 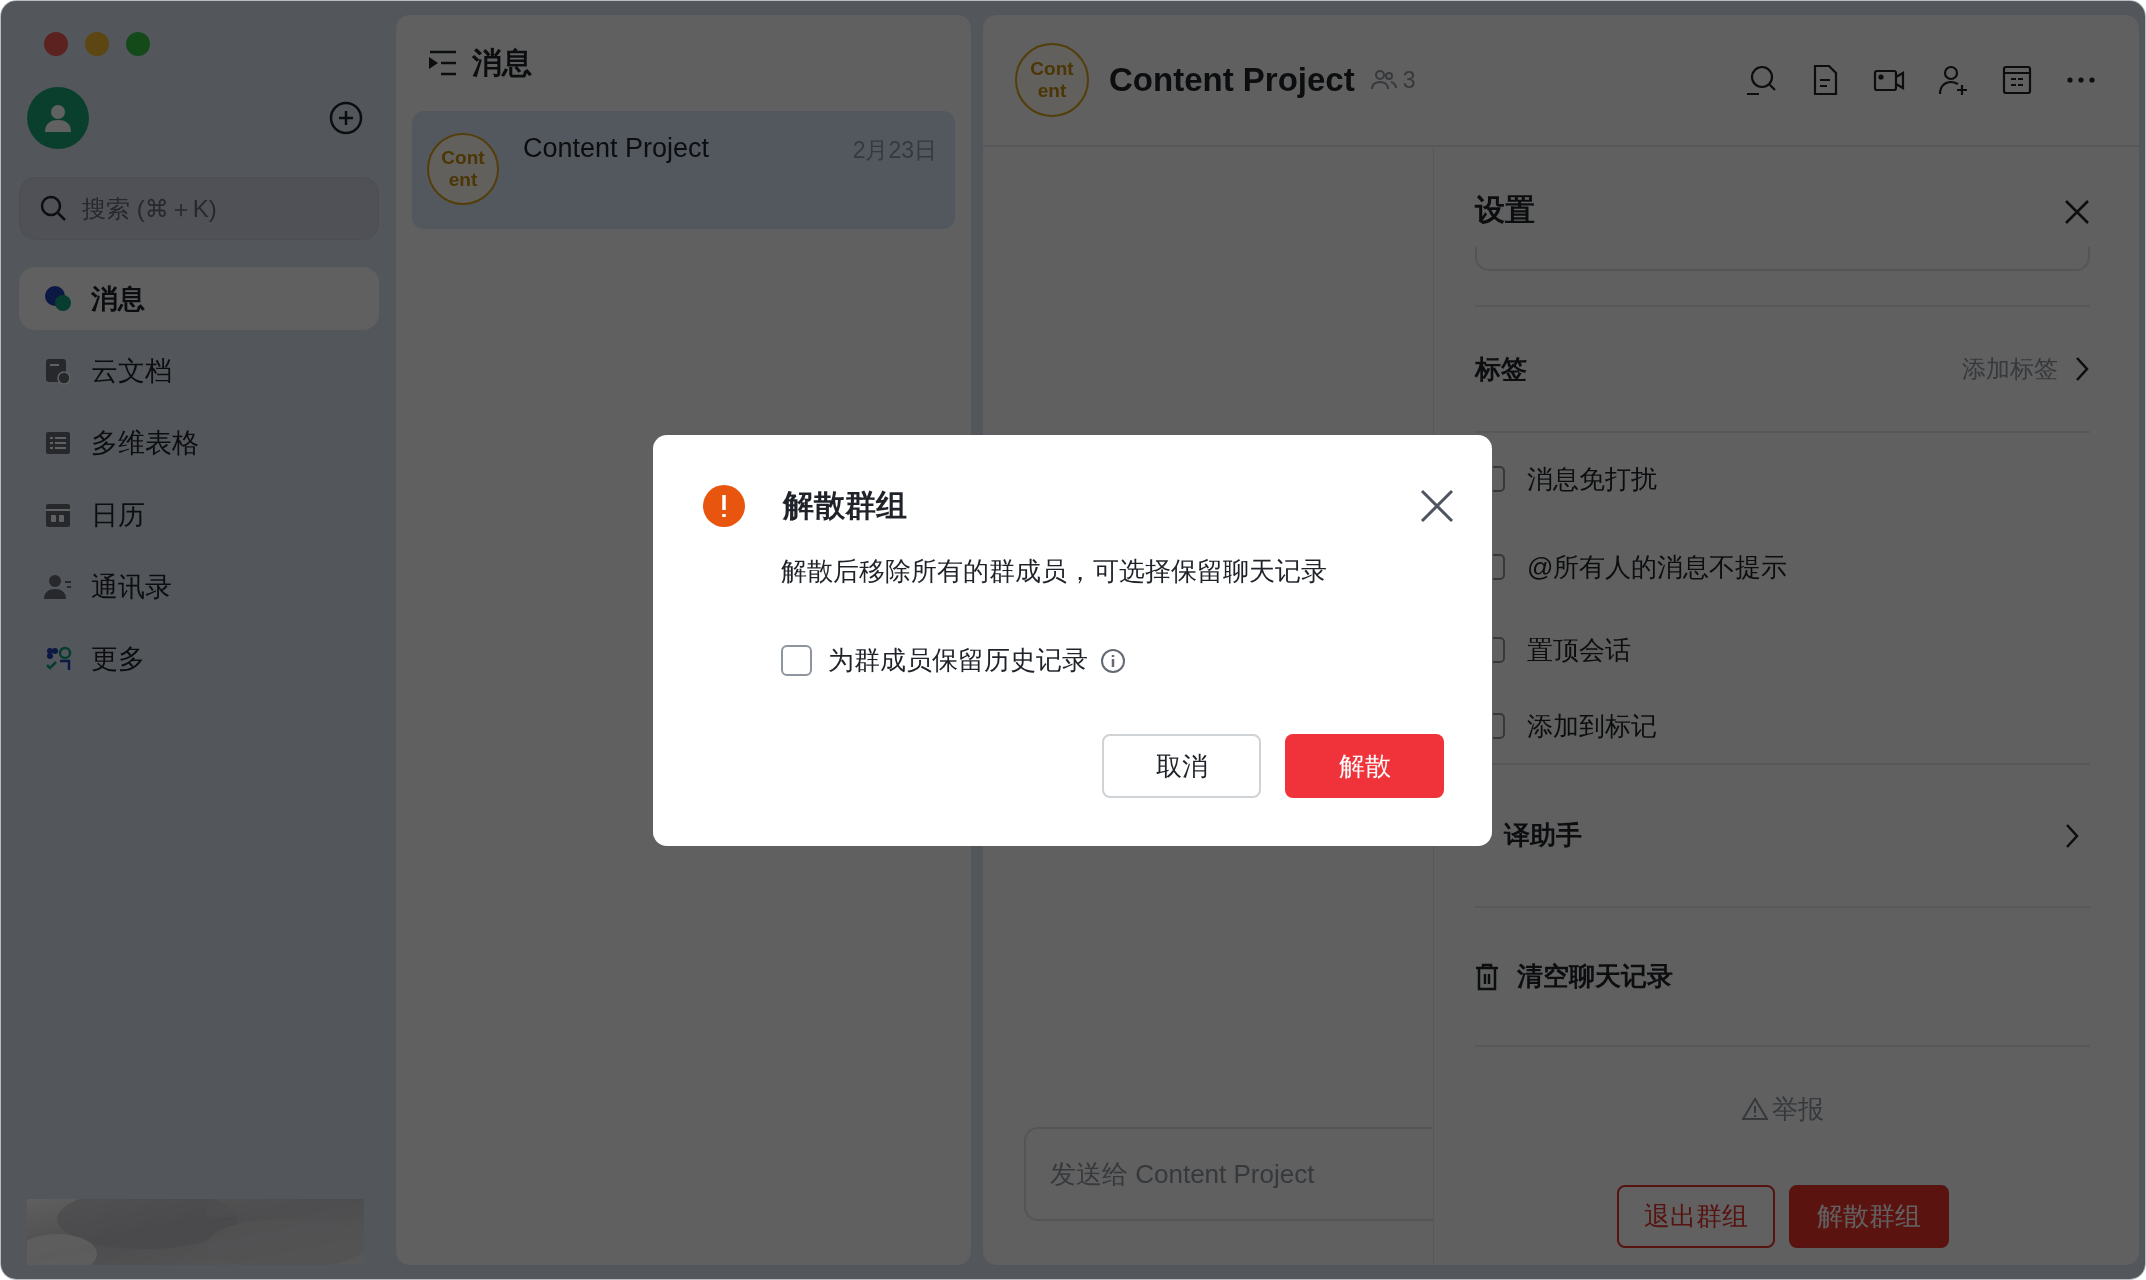 I want to click on calendar-icon, so click(x=2017, y=80).